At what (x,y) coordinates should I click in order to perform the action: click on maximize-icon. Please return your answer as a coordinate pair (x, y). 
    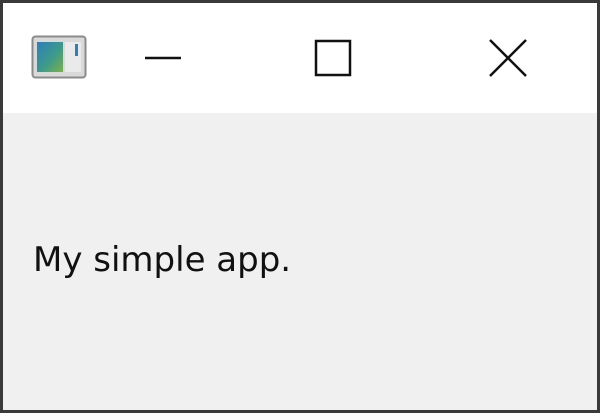
    Looking at the image, I should click on (333, 58).